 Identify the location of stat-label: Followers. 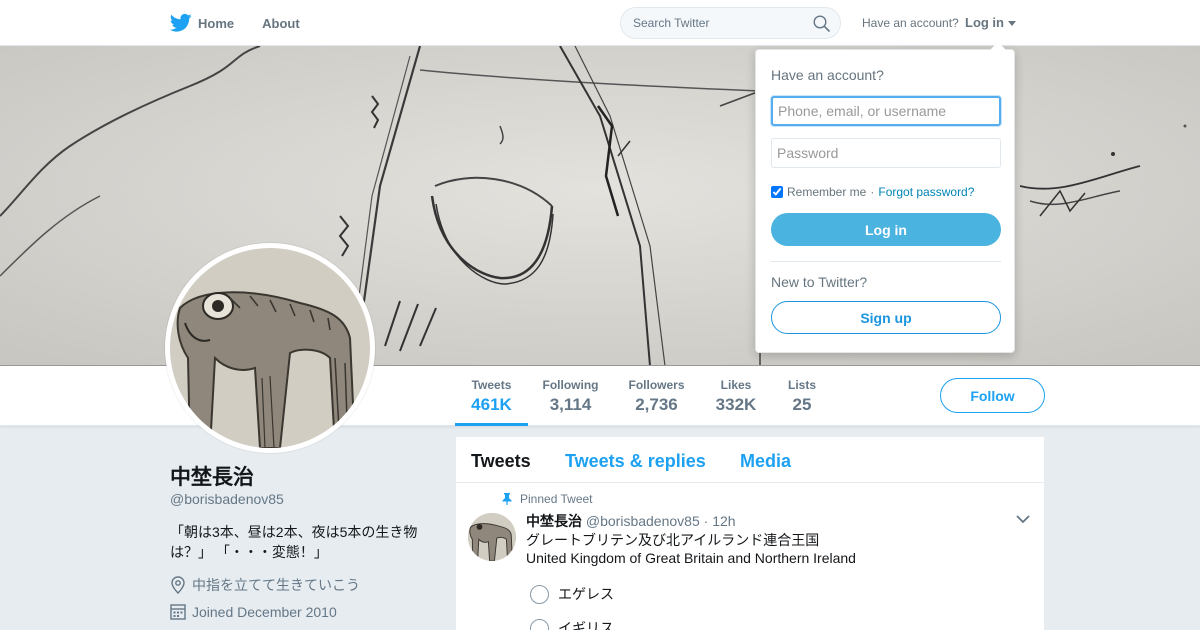
(656, 385).